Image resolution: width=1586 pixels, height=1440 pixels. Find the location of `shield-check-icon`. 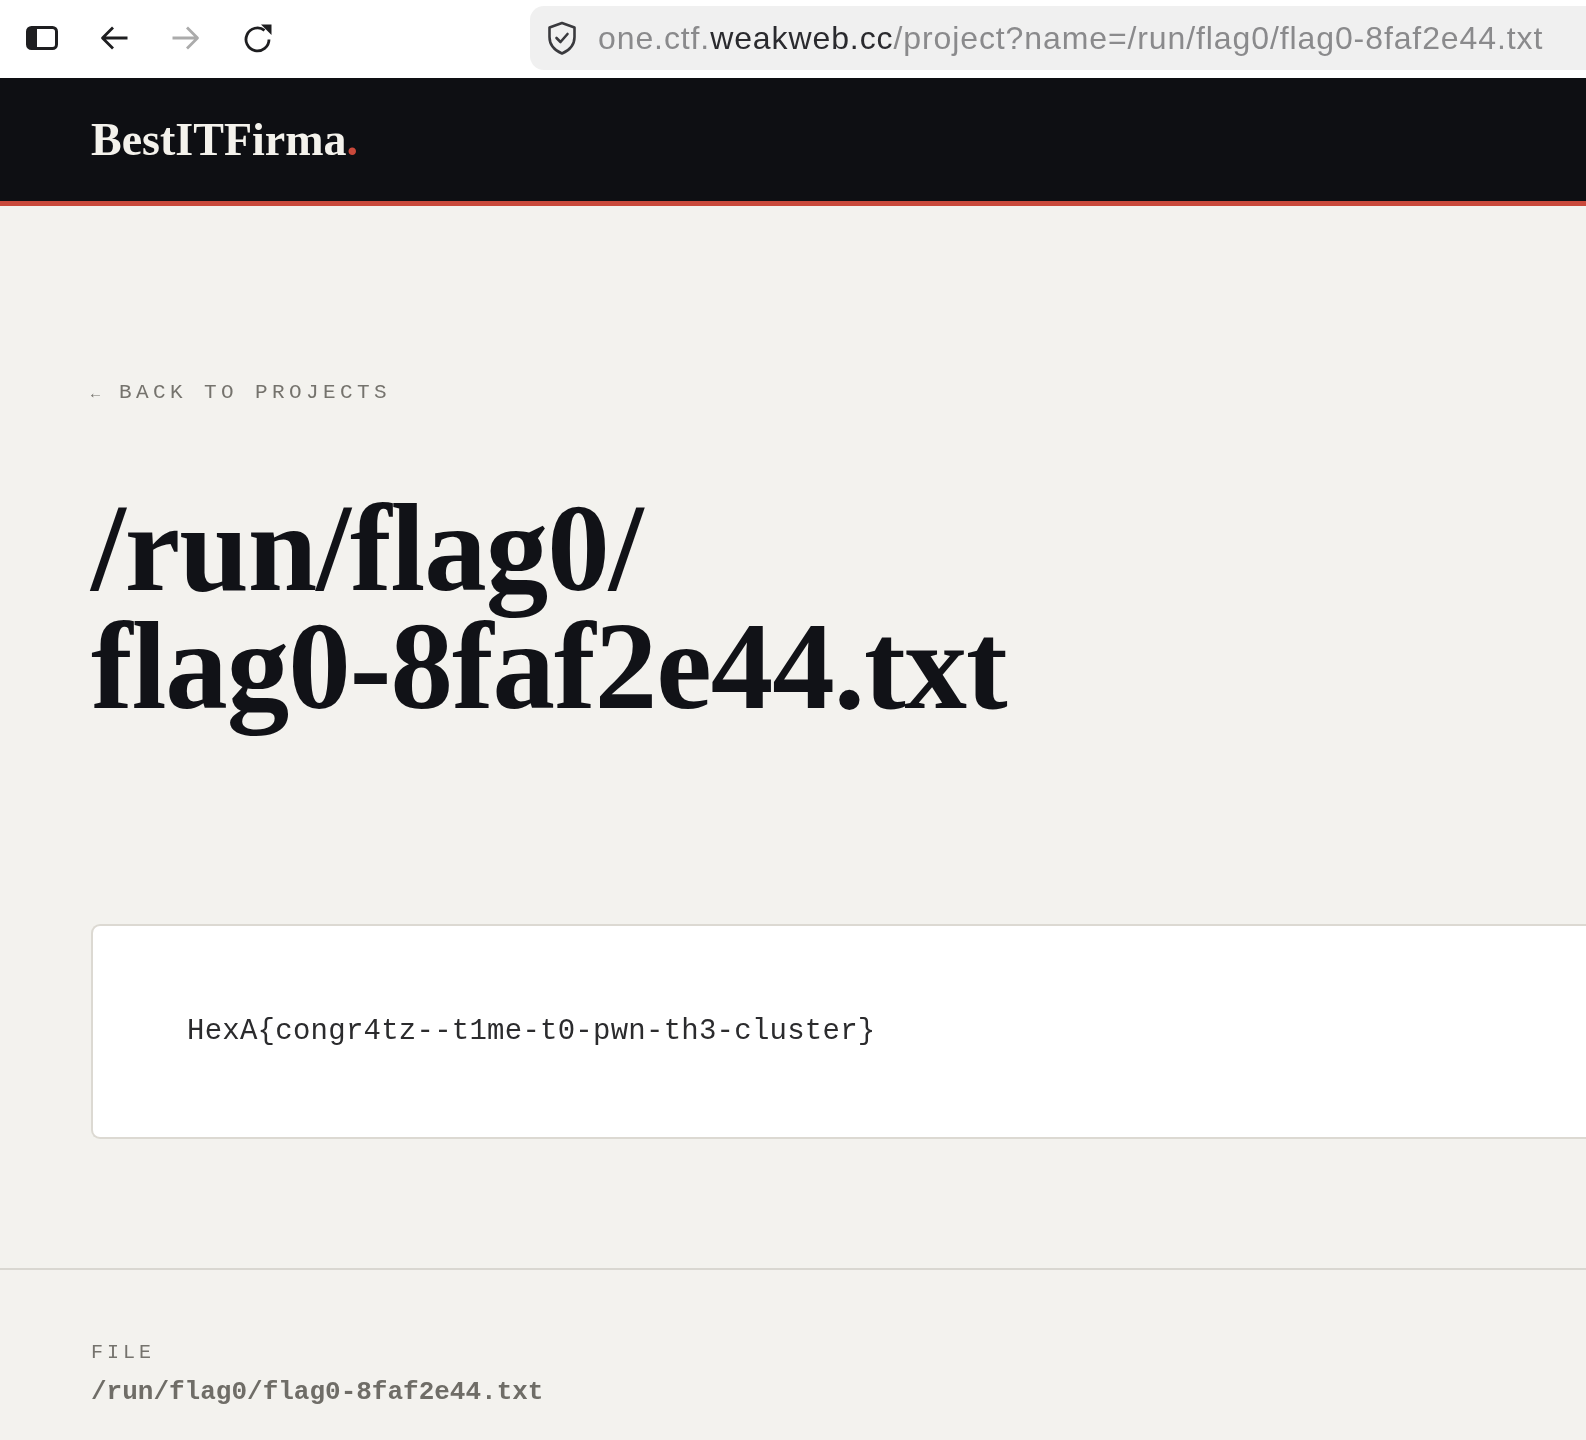

shield-check-icon is located at coordinates (562, 38).